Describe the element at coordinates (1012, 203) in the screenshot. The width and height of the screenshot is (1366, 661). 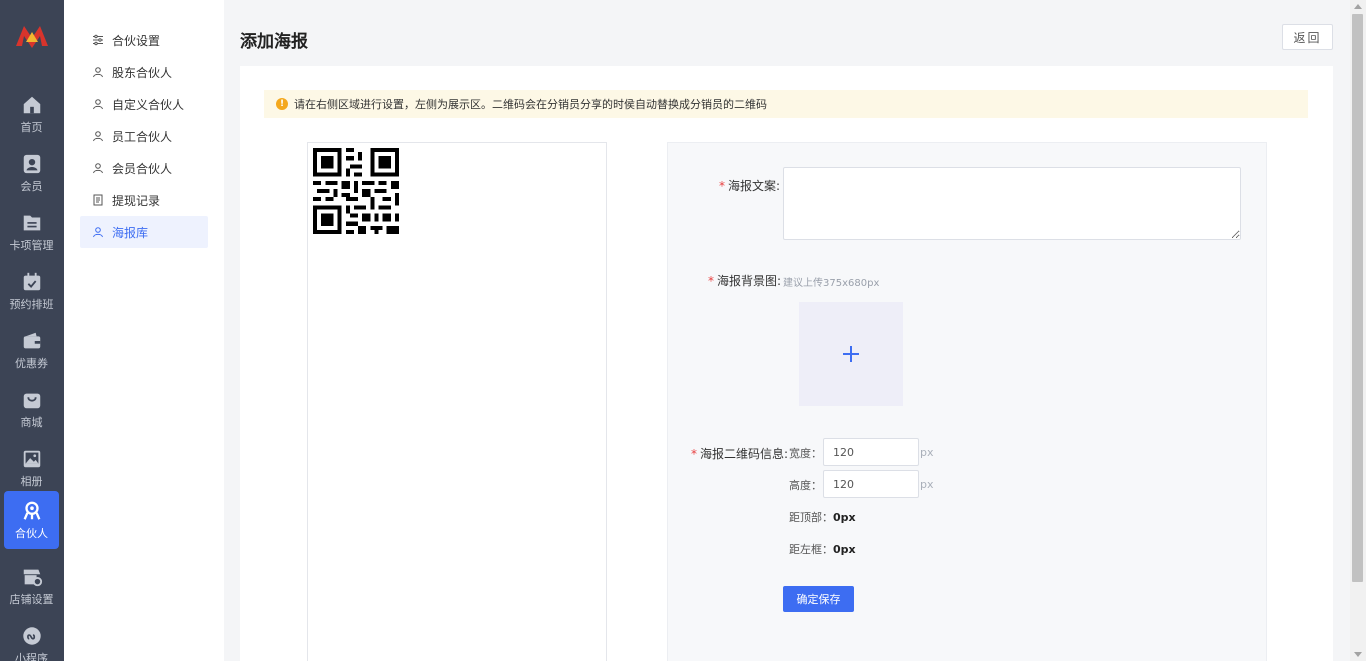
I see `poster-copy-textarea` at that location.